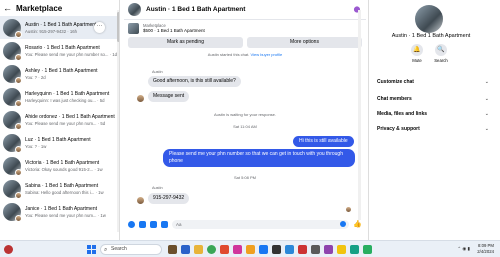 This screenshot has height=257, width=500. What do you see at coordinates (179, 224) in the screenshot?
I see `message-input-placeholder: Aa` at bounding box center [179, 224].